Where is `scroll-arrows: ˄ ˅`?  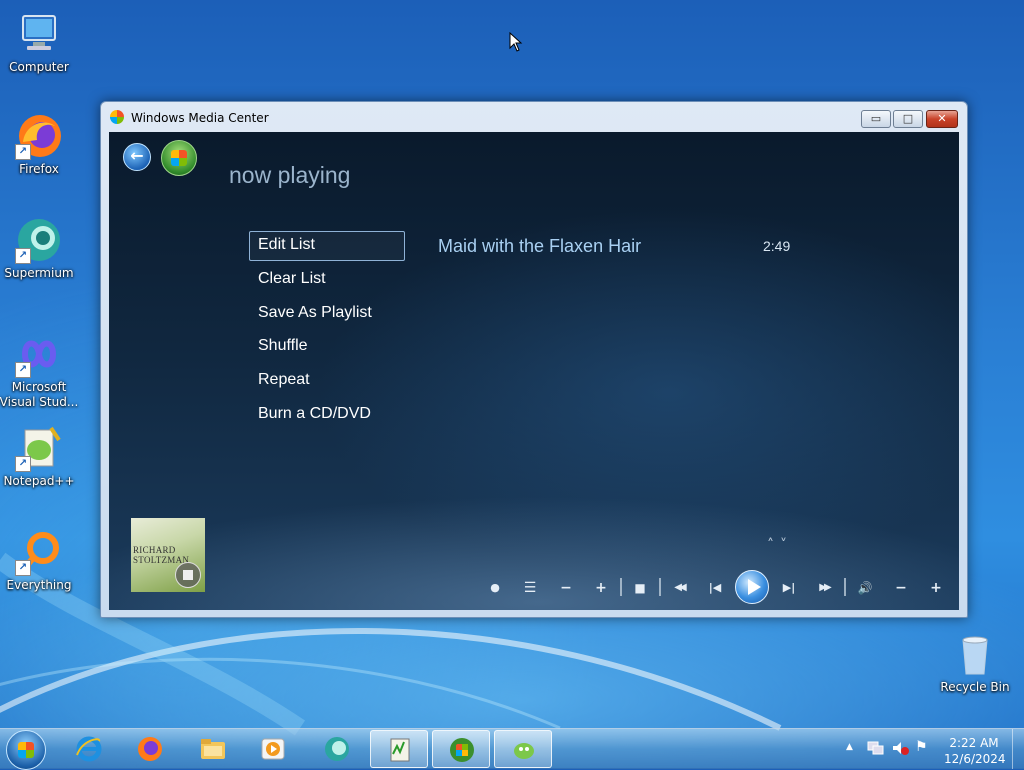
scroll-arrows: ˄ ˅ is located at coordinates (777, 545).